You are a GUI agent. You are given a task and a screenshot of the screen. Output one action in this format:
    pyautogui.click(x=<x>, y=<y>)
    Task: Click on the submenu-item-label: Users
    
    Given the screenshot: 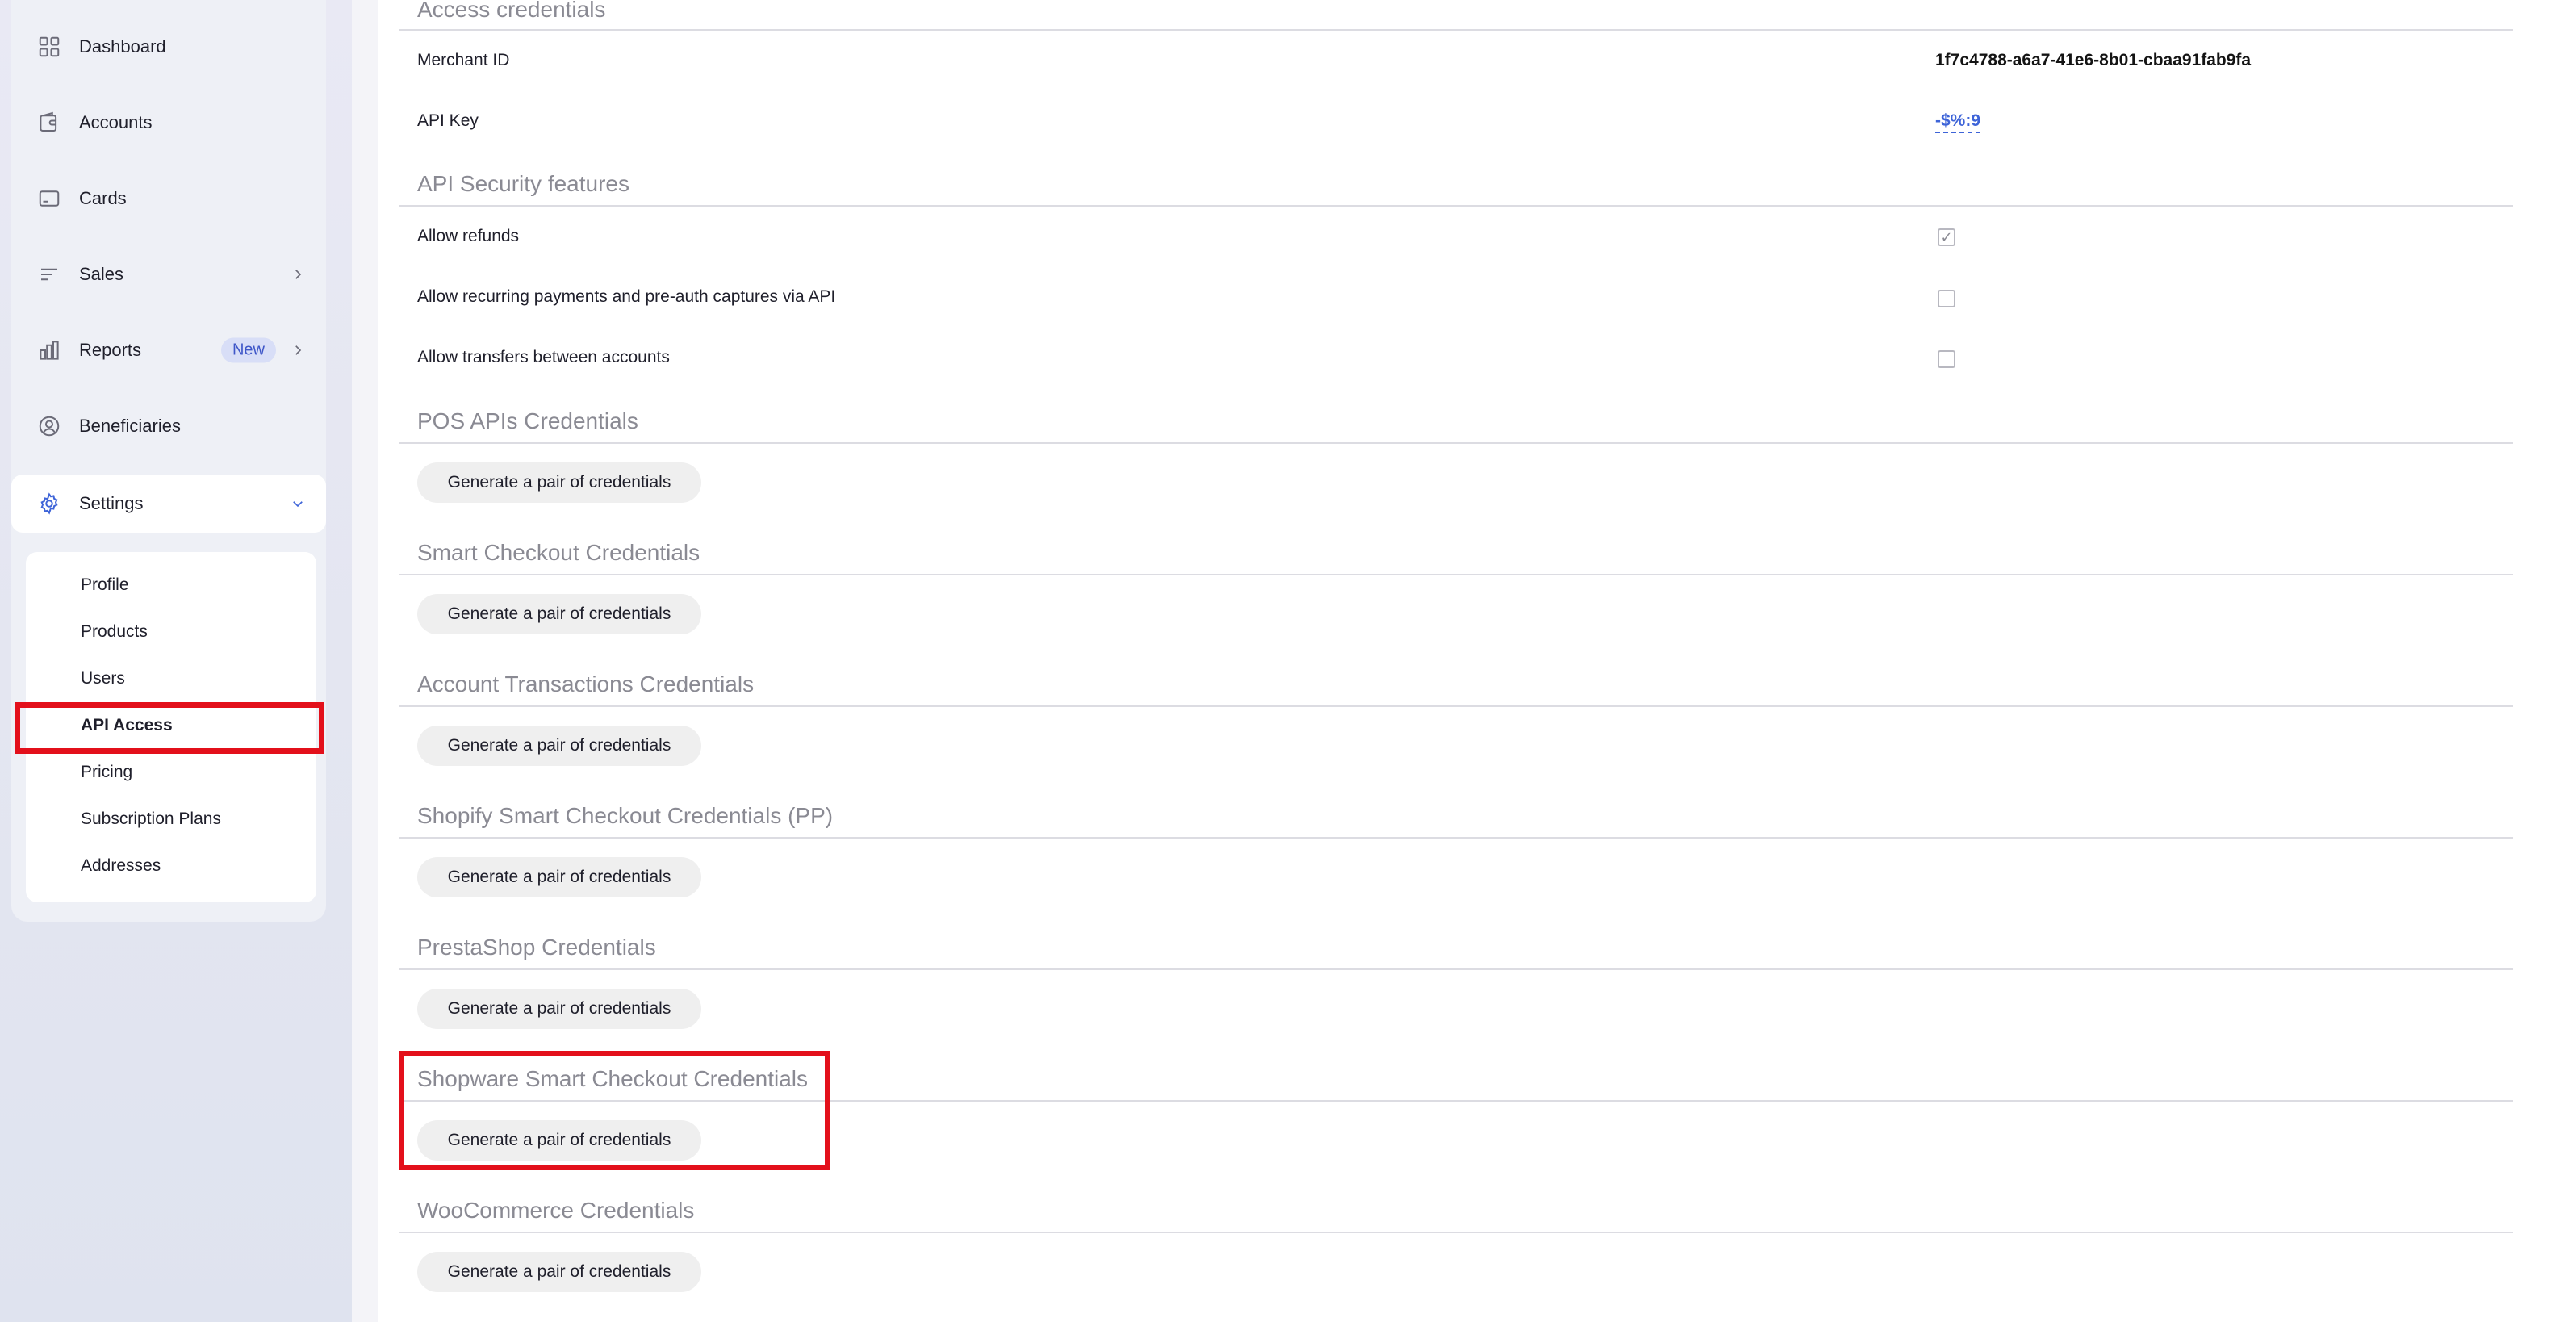 What is the action you would take?
    pyautogui.click(x=103, y=678)
    